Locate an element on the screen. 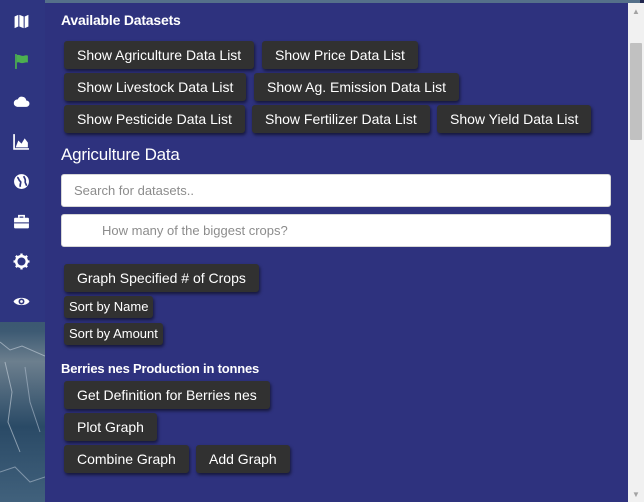  cloud-icon is located at coordinates (21, 101).